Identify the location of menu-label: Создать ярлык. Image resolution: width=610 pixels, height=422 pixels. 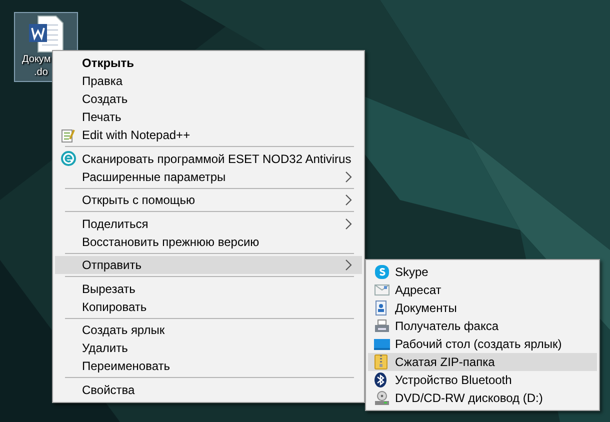
(124, 330).